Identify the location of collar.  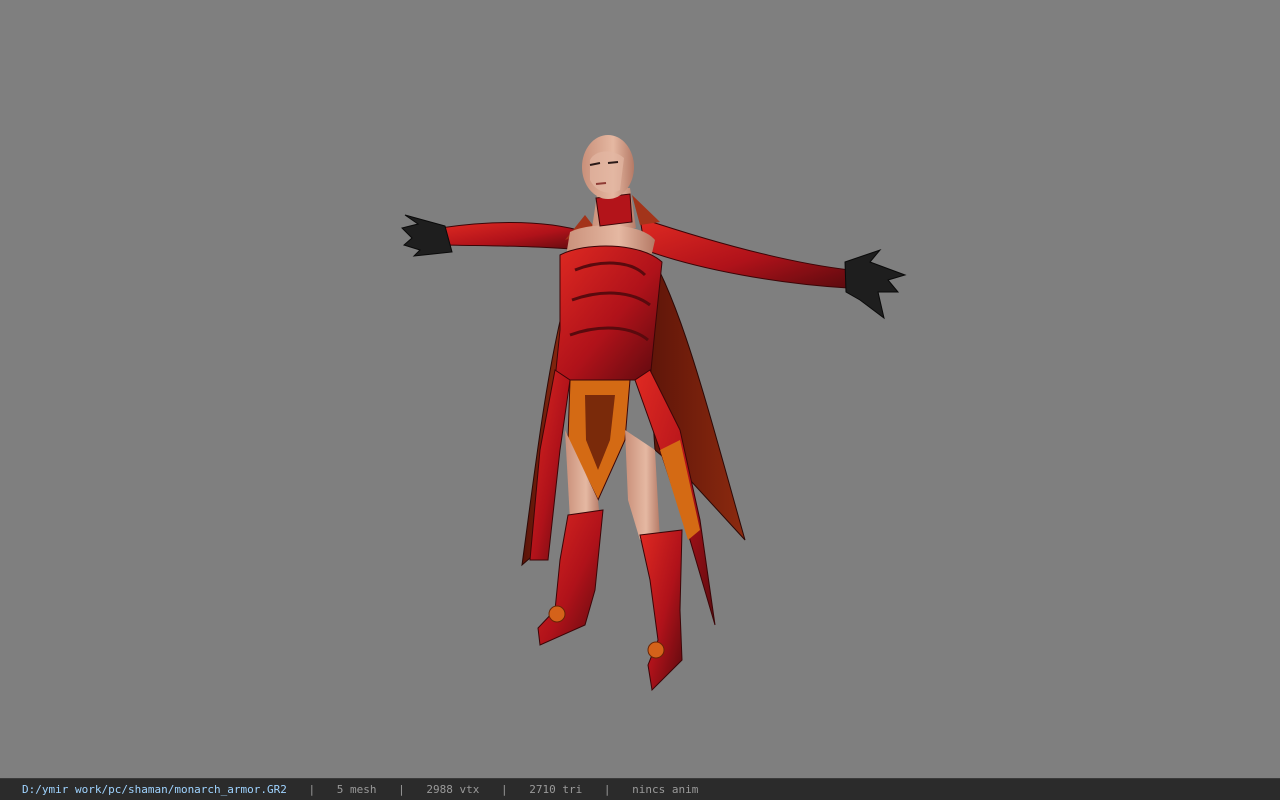
(614, 210).